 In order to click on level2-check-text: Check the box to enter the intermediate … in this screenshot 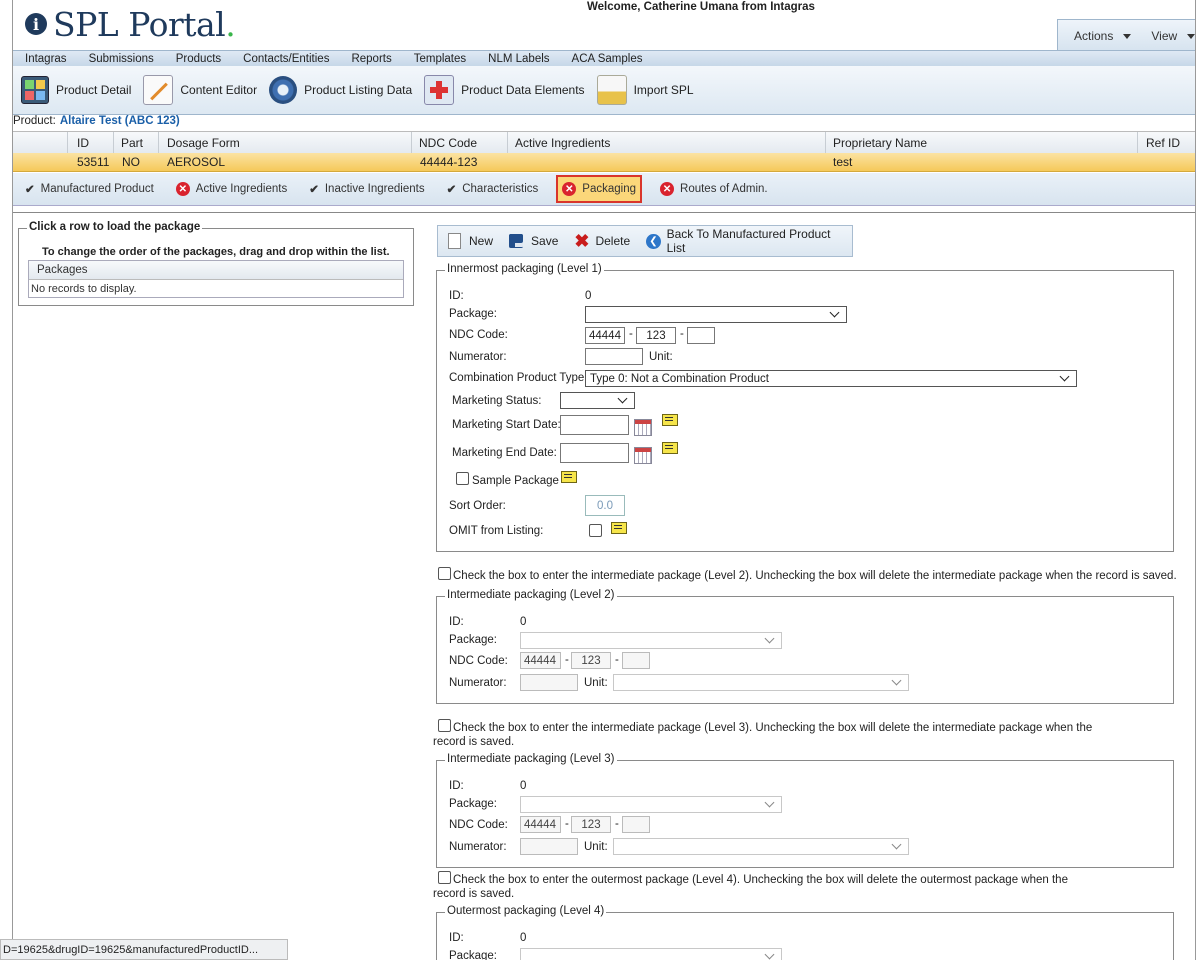, I will do `click(815, 576)`.